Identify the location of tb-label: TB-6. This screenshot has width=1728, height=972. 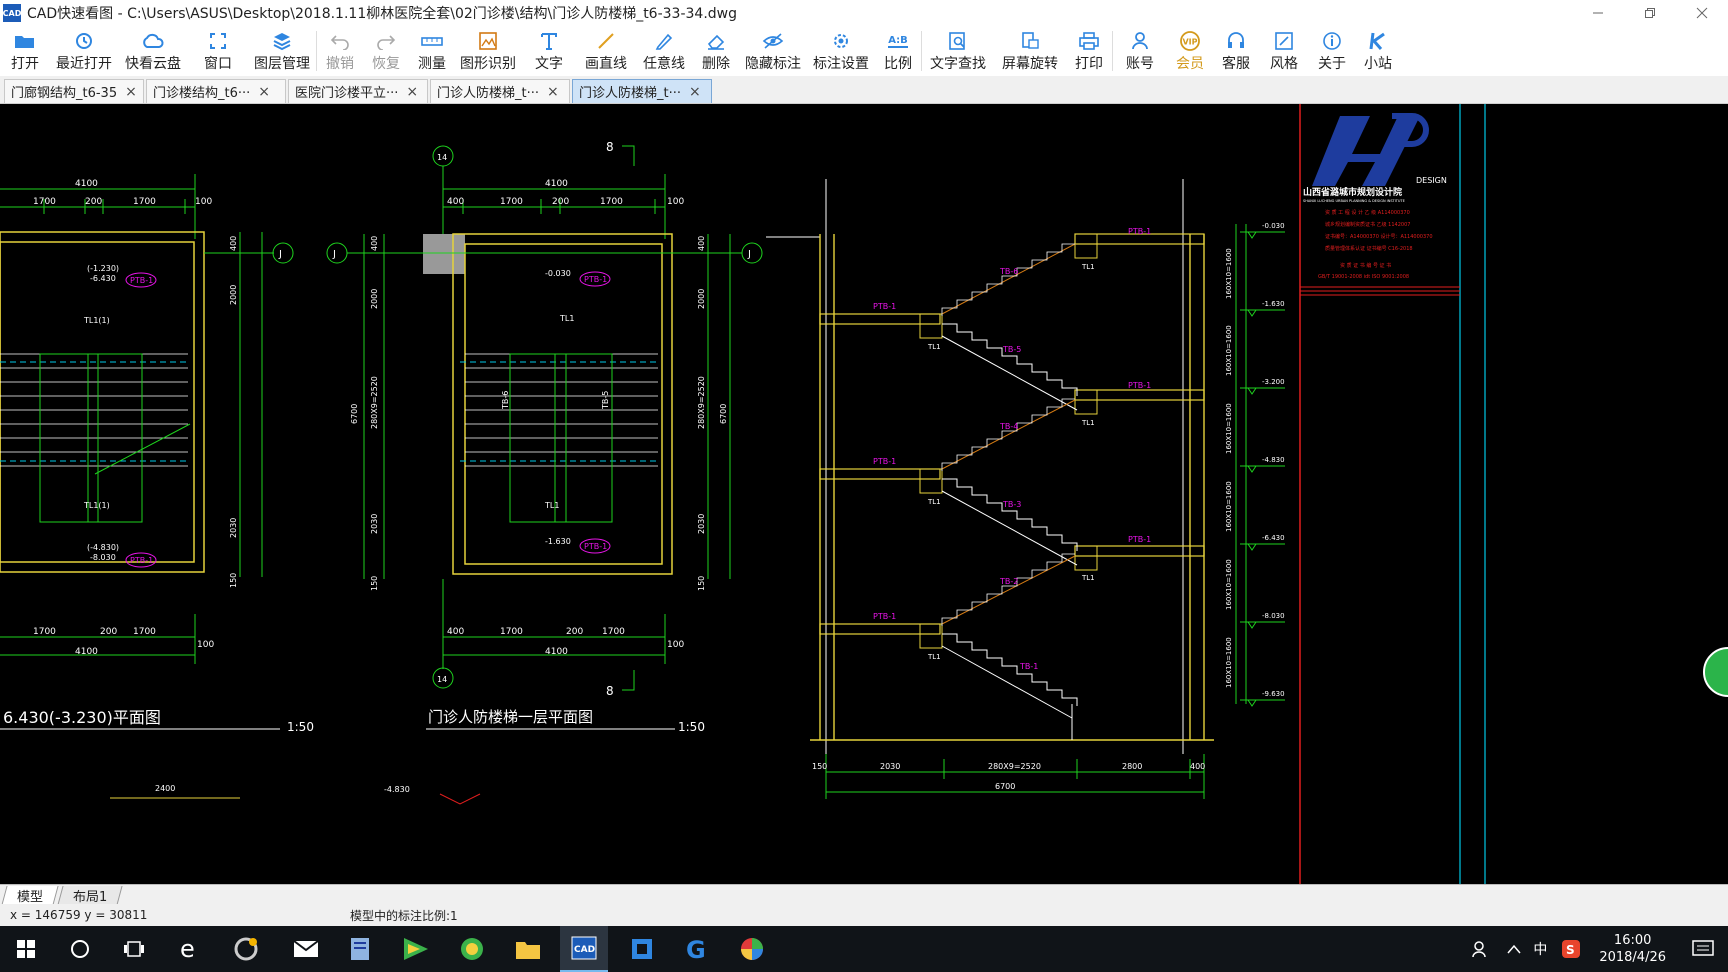
(505, 400).